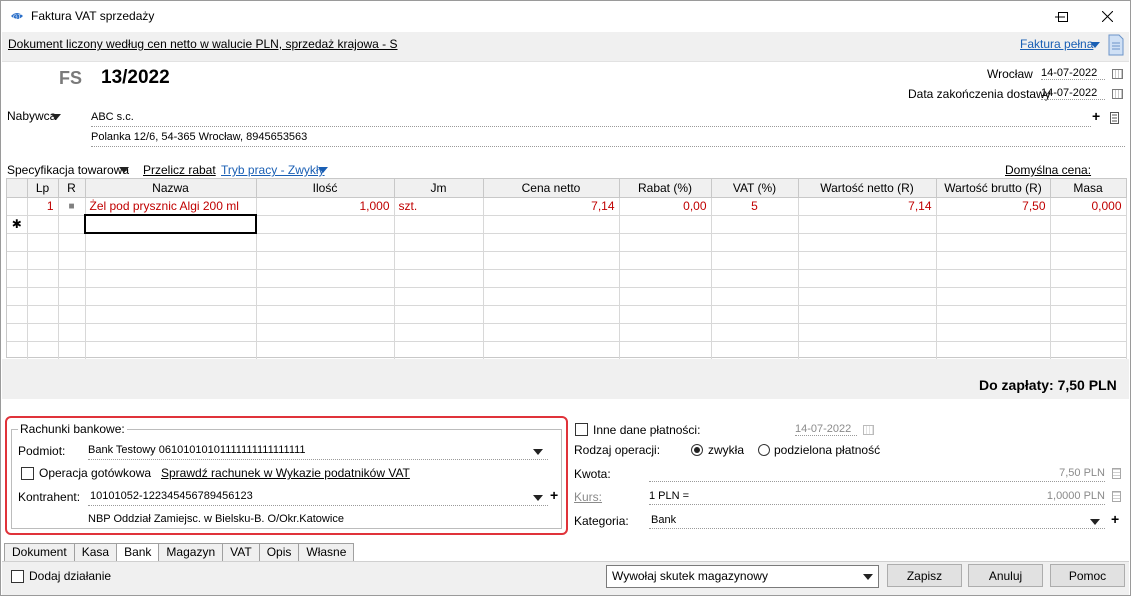 The image size is (1131, 596). What do you see at coordinates (135, 78) in the screenshot?
I see `document-number: 13/2022` at bounding box center [135, 78].